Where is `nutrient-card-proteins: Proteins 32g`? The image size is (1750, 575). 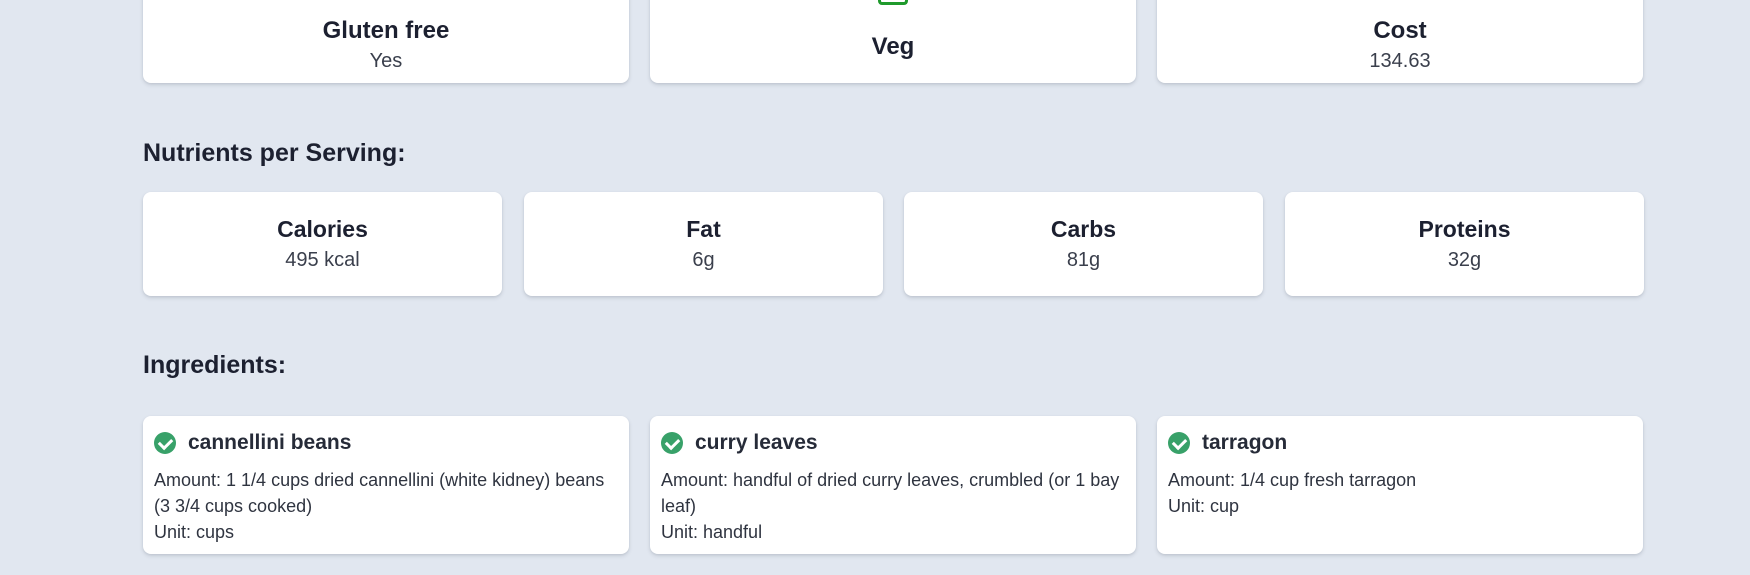
nutrient-card-proteins: Proteins 32g is located at coordinates (1464, 244).